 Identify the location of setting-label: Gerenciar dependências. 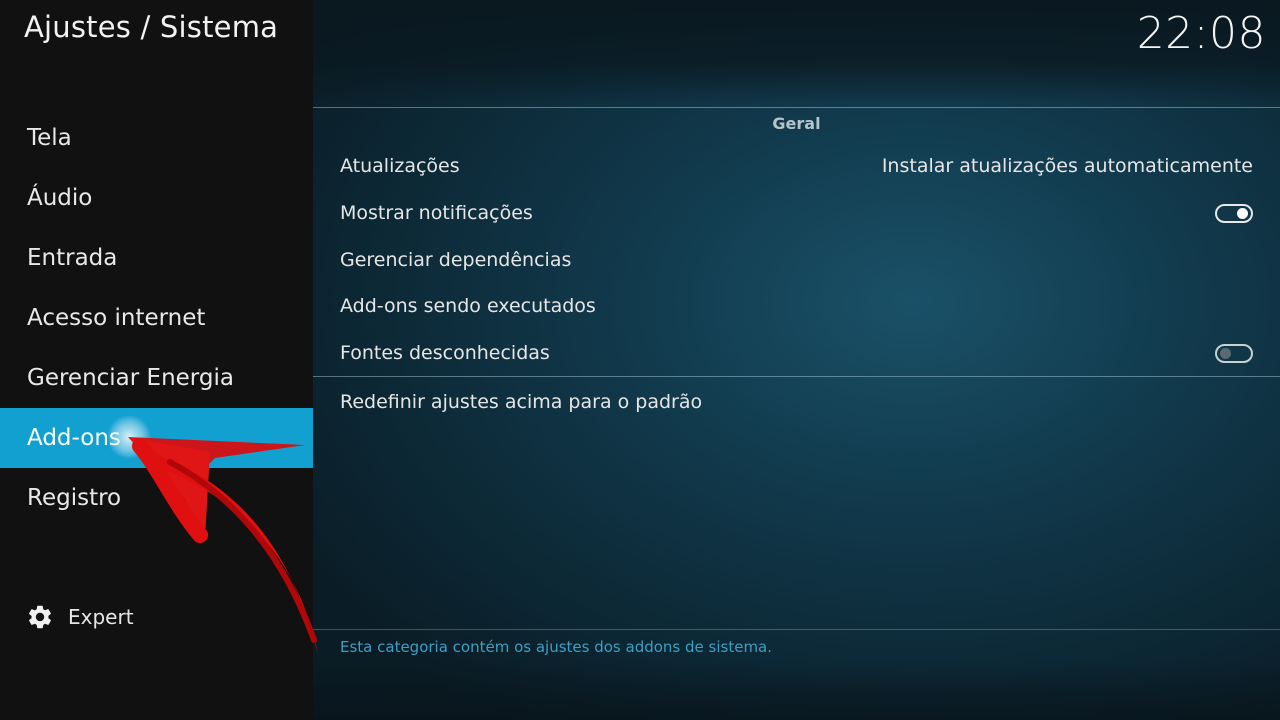
(456, 260).